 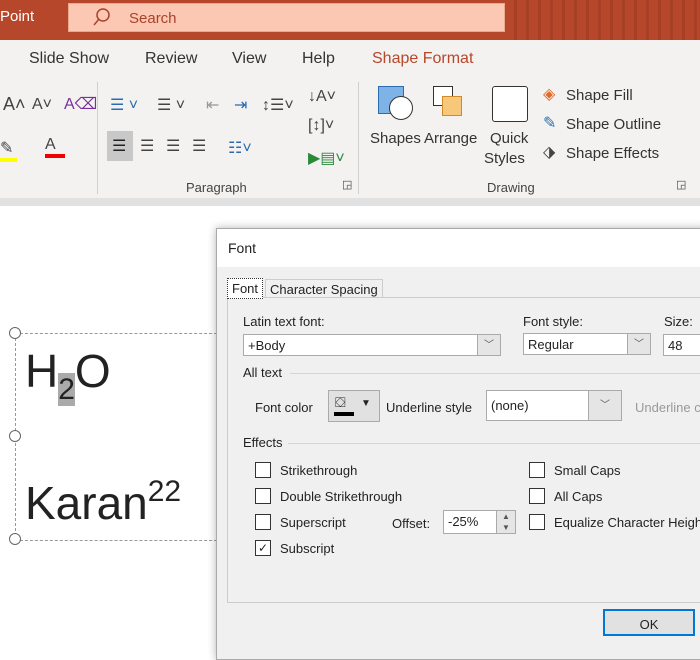 I want to click on paint-bucket-icon: ⛋, so click(x=340, y=402).